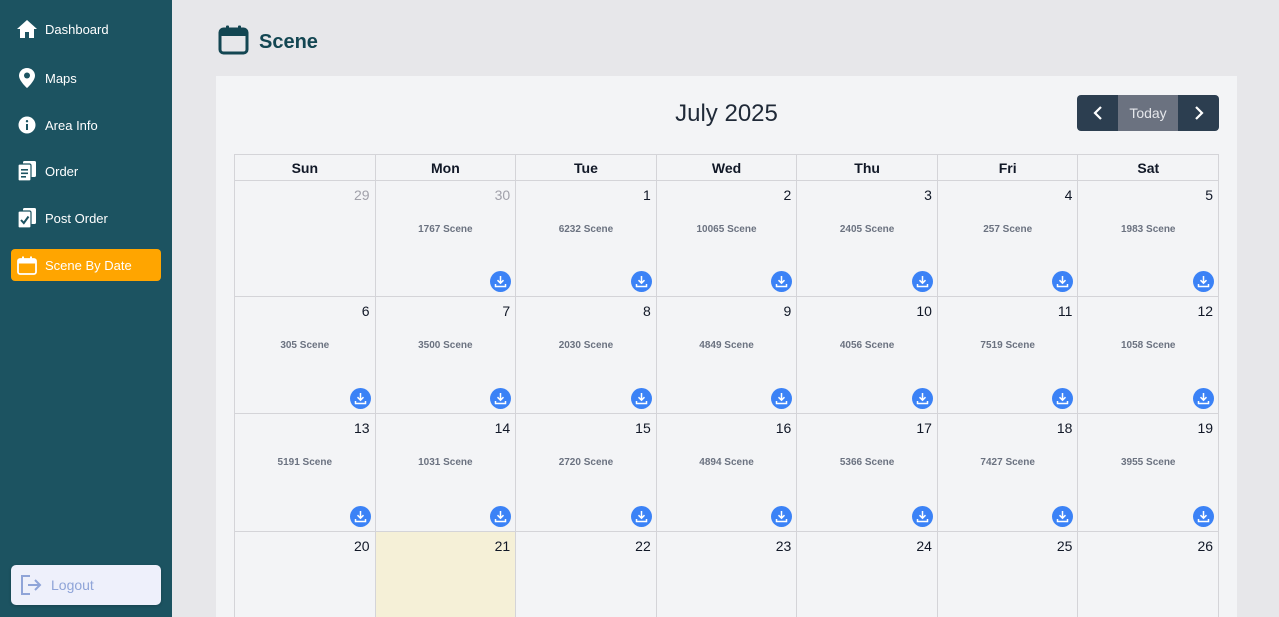 The image size is (1279, 617). I want to click on next-month-button, so click(1198, 113).